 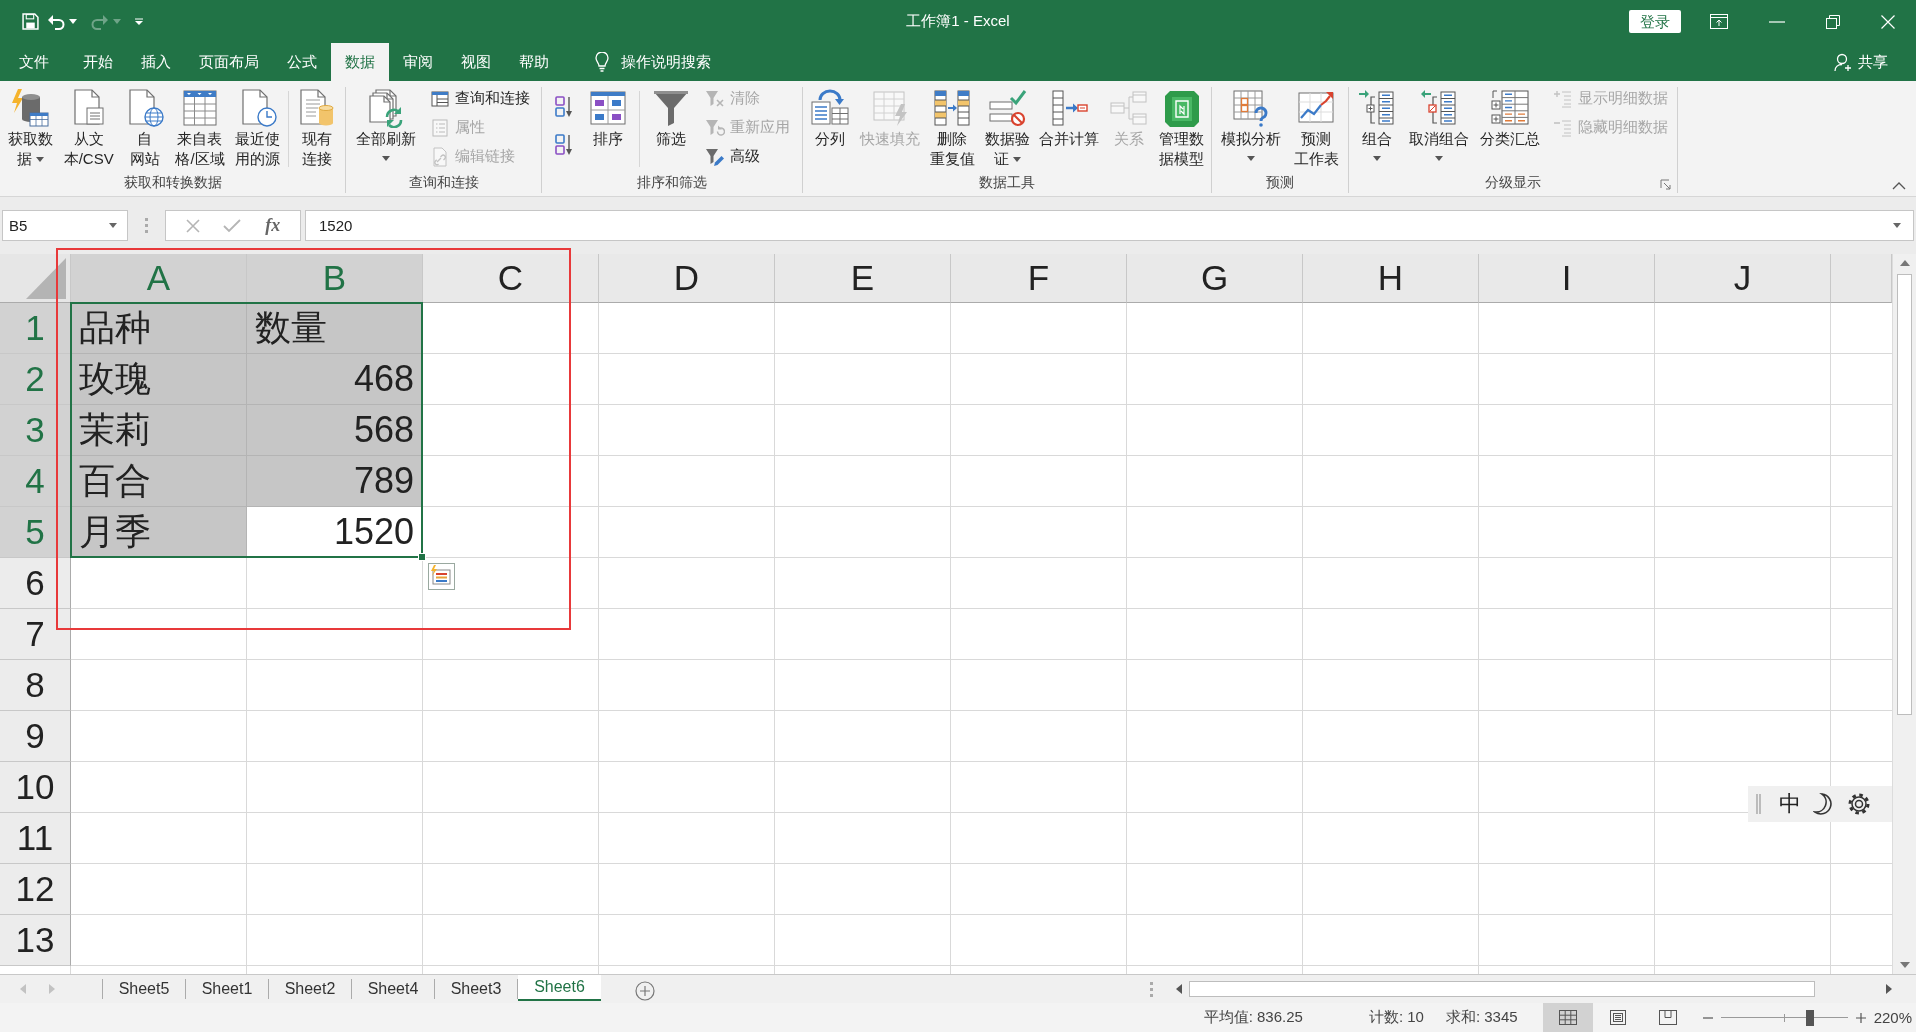 I want to click on ribbon-button: 管理数据模型, so click(x=1182, y=128).